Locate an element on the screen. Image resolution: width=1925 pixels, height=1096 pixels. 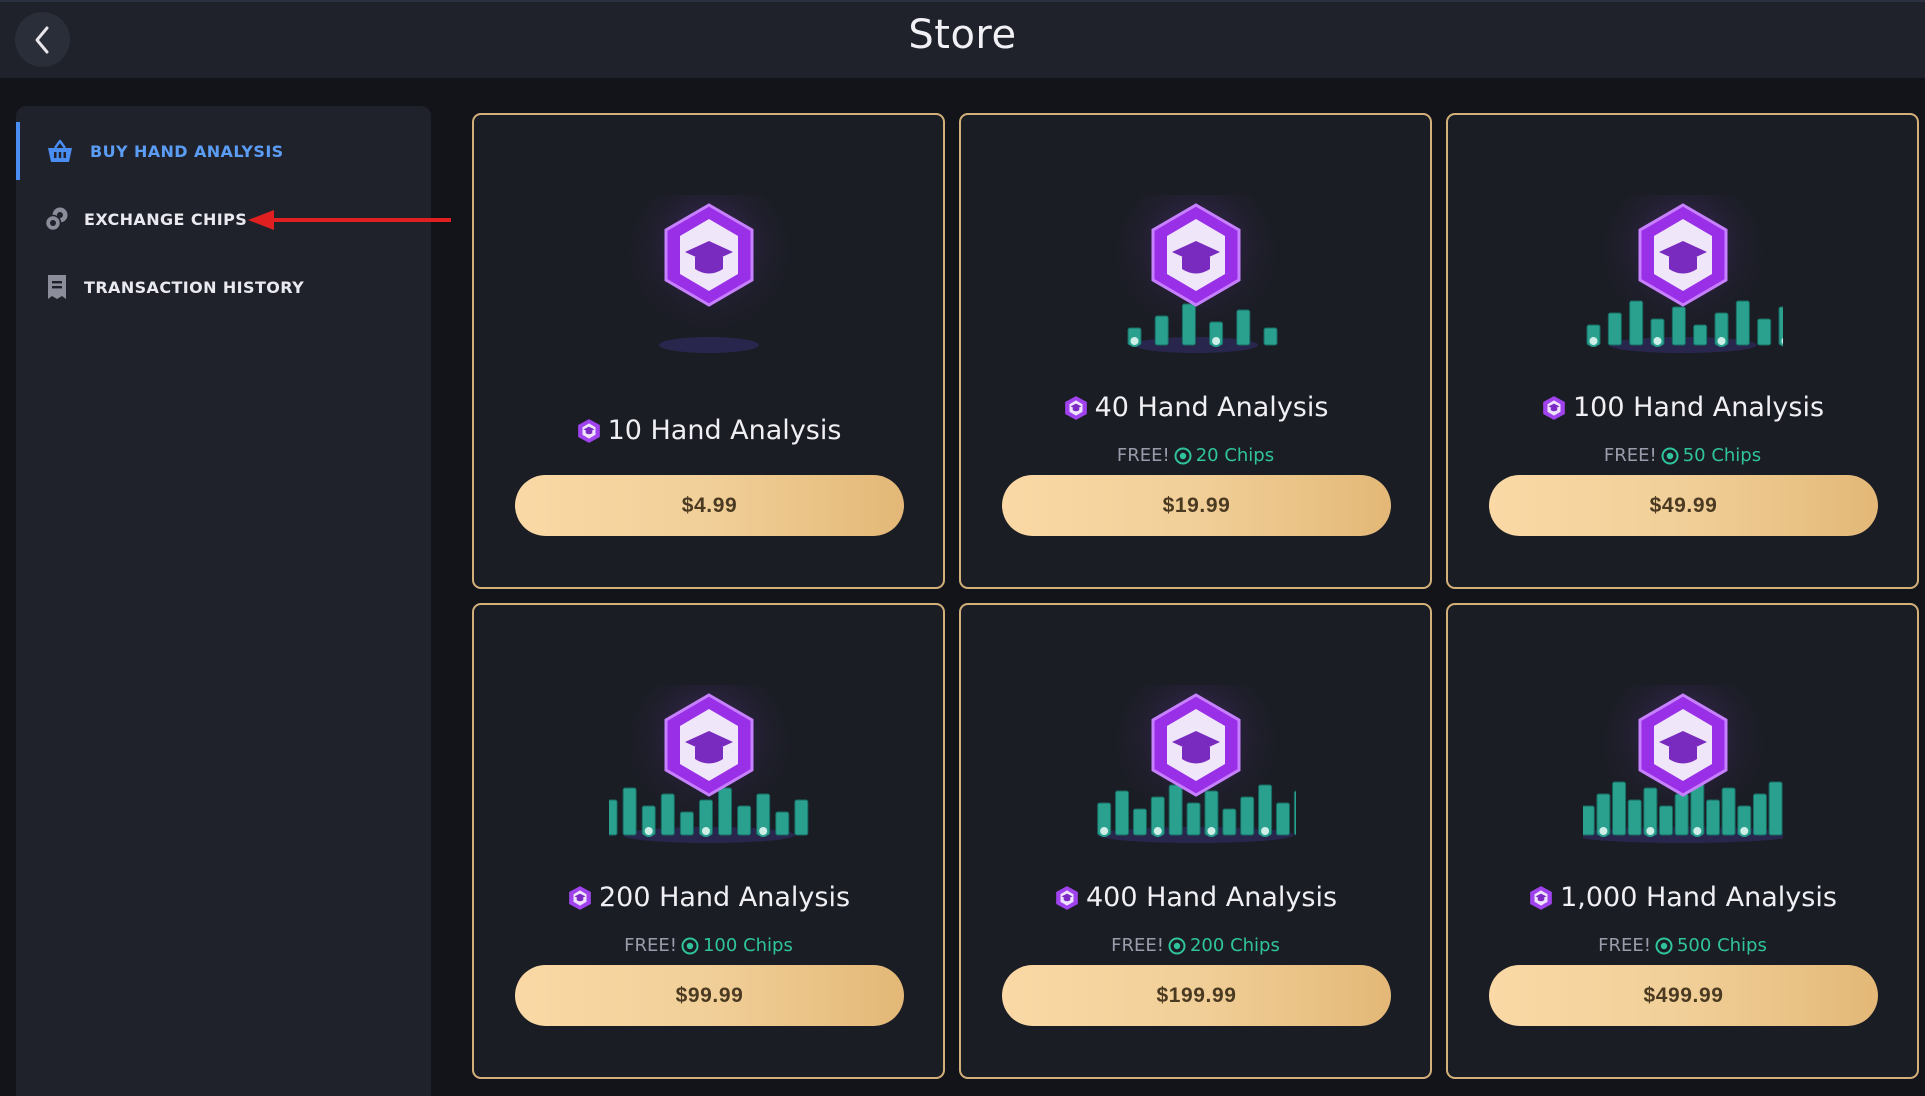
top-bar: Store is located at coordinates (962, 39).